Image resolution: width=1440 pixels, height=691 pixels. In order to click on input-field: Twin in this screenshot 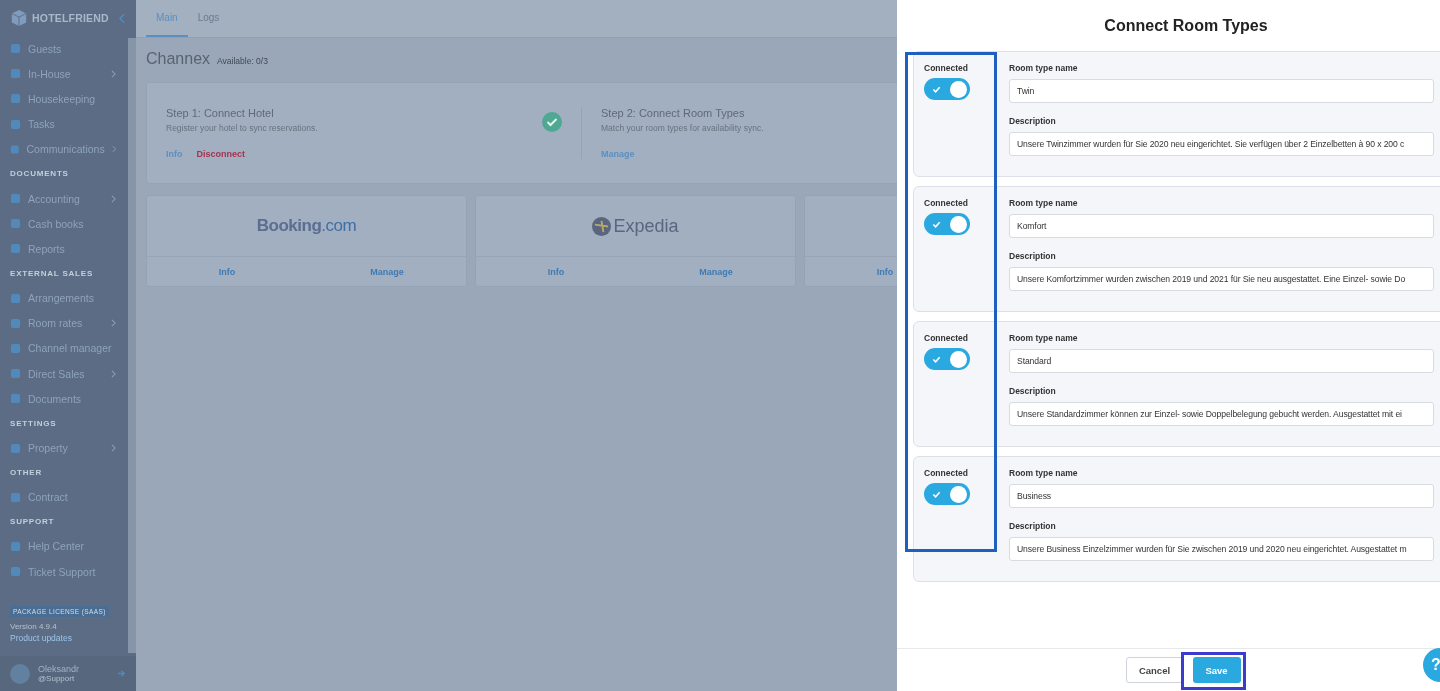, I will do `click(1221, 91)`.